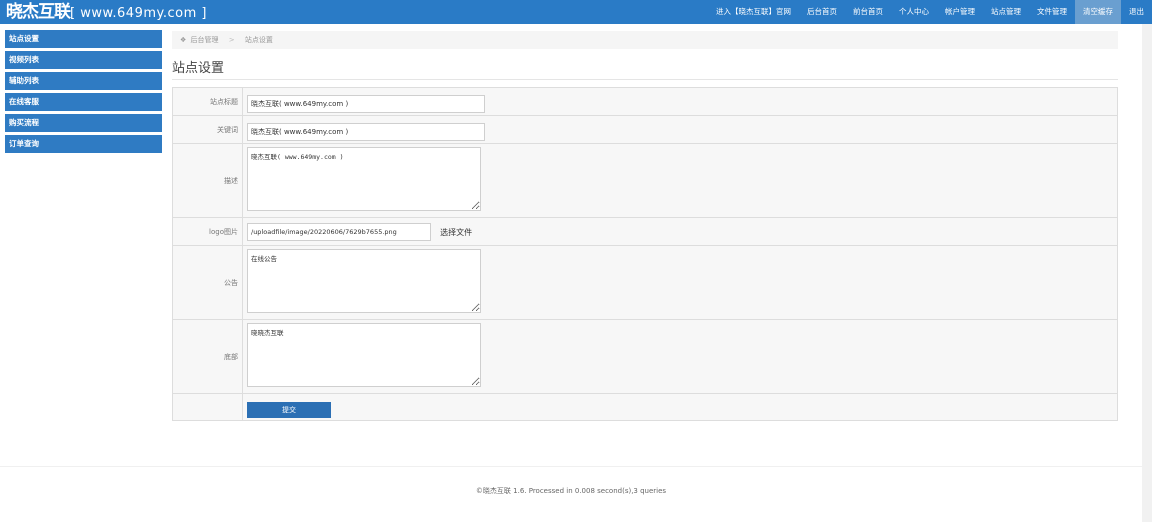 The image size is (1152, 522). I want to click on nav-admin-home: 后台首页, so click(822, 12).